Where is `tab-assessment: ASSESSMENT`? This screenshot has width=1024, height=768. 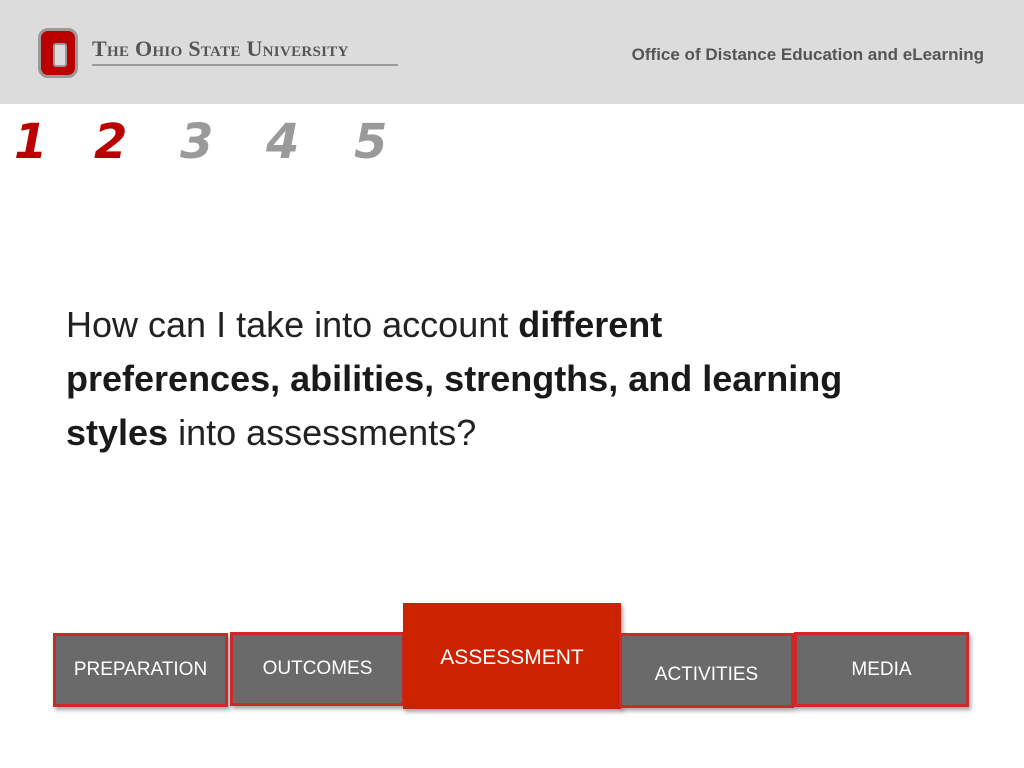
tab-assessment: ASSESSMENT is located at coordinates (512, 656).